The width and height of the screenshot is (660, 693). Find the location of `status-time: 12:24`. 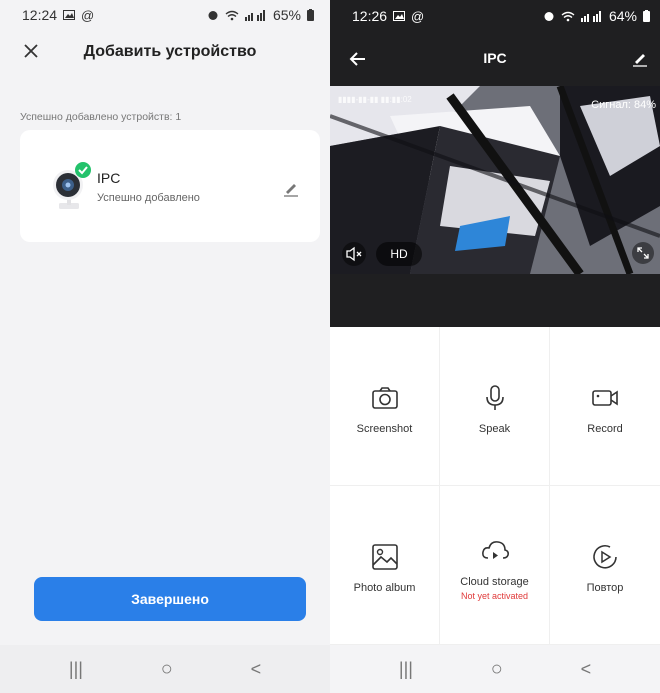

status-time: 12:24 is located at coordinates (40, 15).